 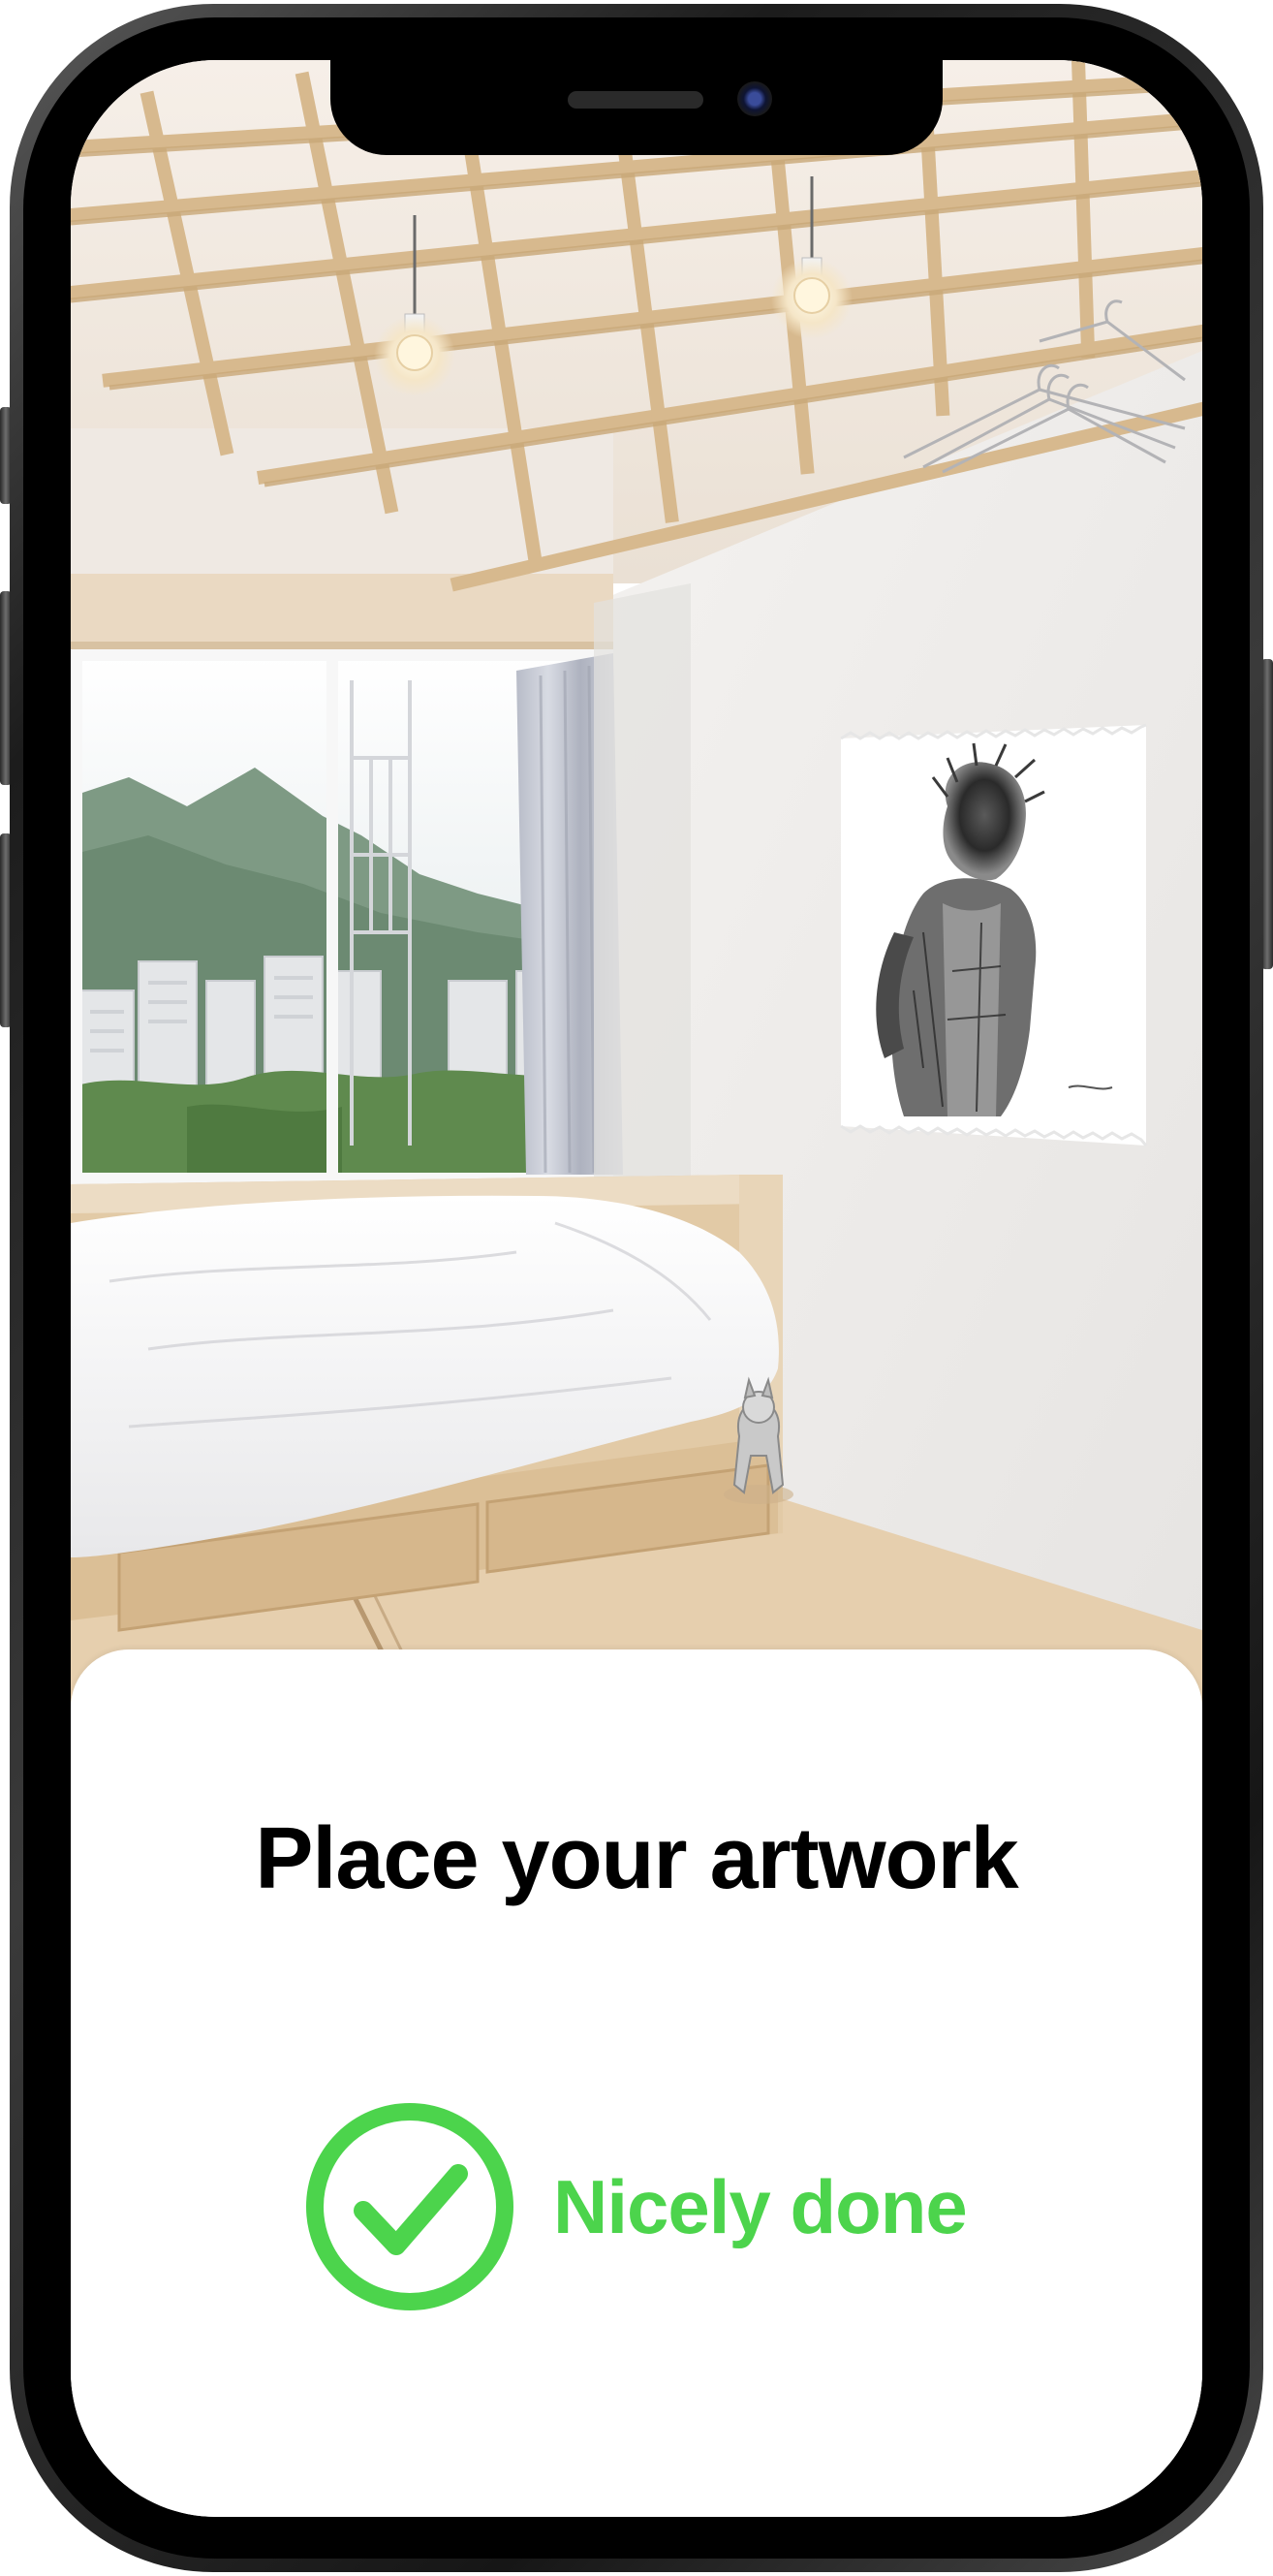 I want to click on checkmark-circle-icon, so click(x=409, y=2206).